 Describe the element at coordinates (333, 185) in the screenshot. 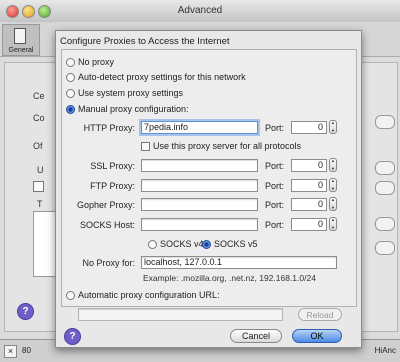

I see `ftp-port-stepper` at that location.